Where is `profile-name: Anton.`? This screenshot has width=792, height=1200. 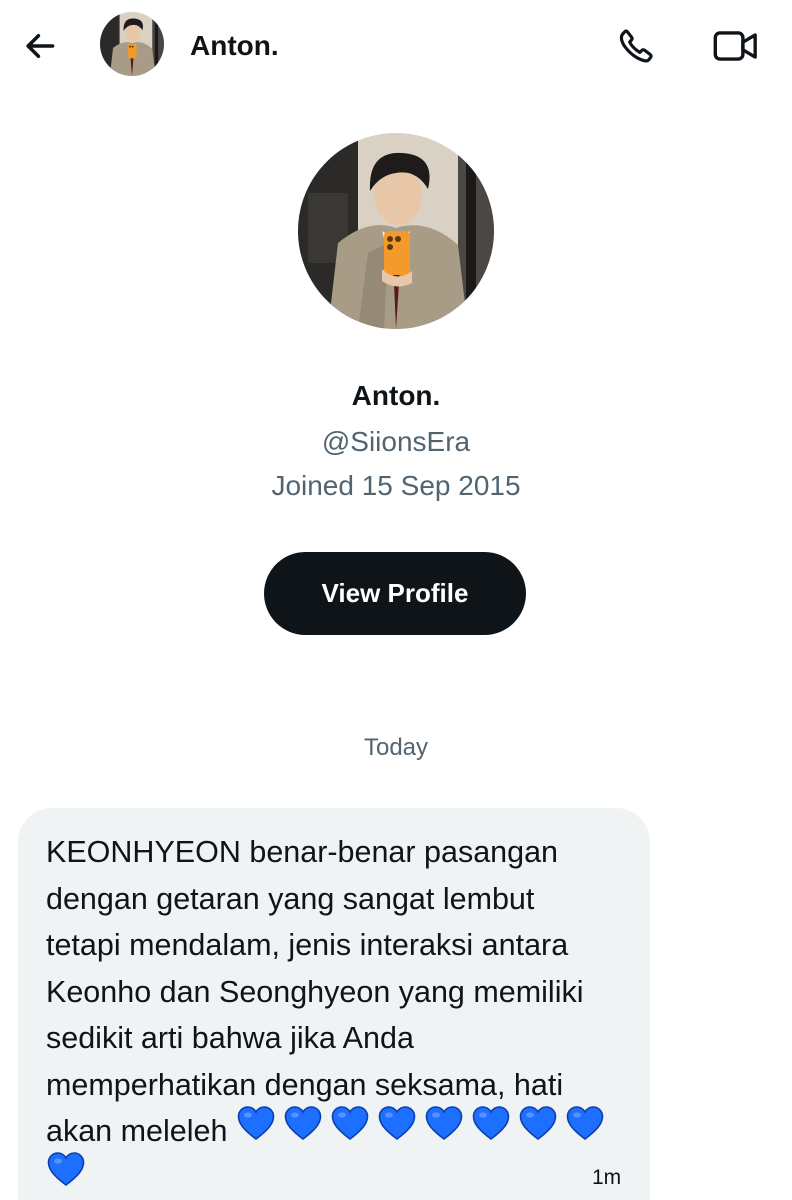
profile-name: Anton. is located at coordinates (396, 395).